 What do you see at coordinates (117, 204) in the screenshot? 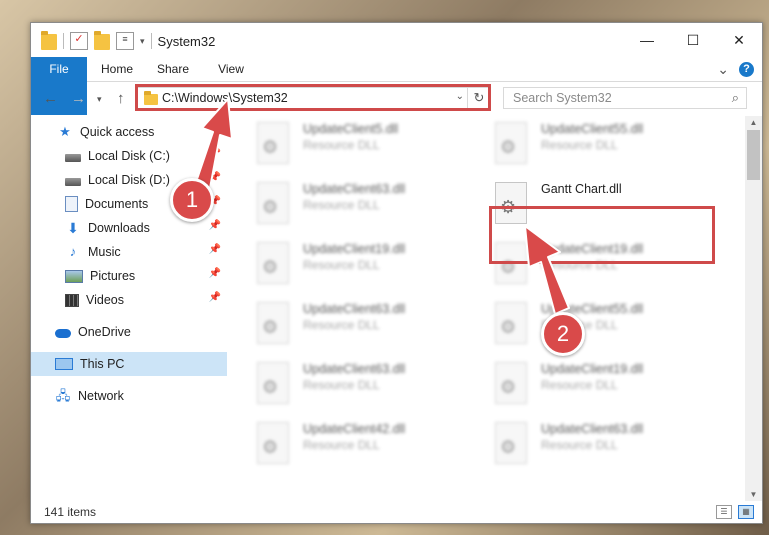
I see `nav-item-label: Documents` at bounding box center [117, 204].